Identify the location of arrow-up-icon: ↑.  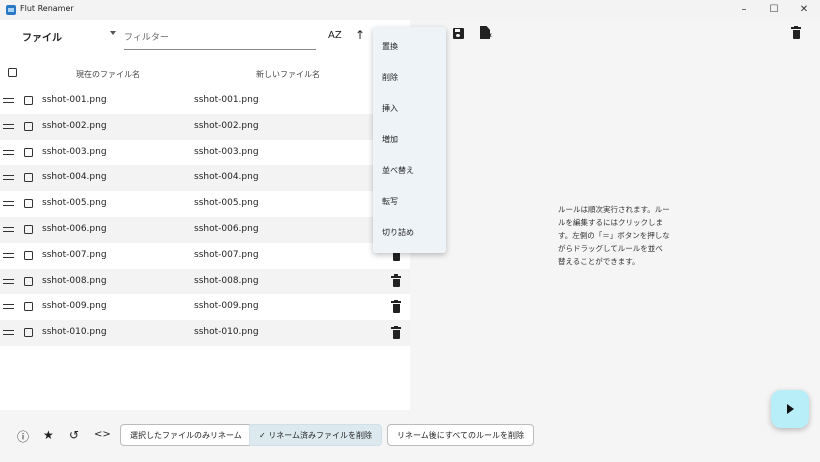
(360, 35).